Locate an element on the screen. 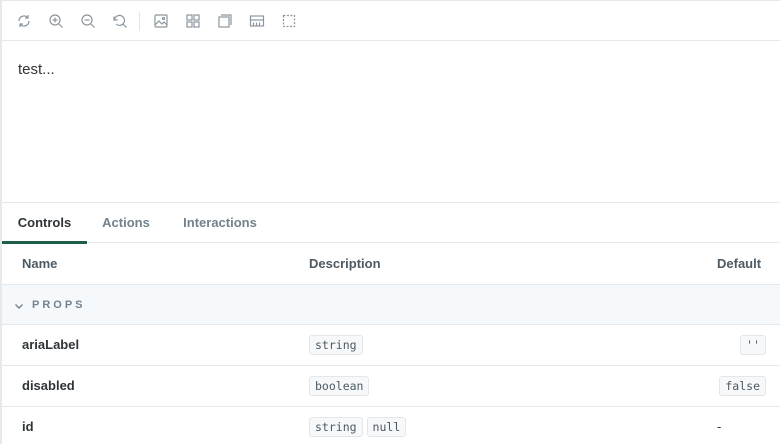 The height and width of the screenshot is (444, 780). tab-interactions-label: Interactions is located at coordinates (220, 222).